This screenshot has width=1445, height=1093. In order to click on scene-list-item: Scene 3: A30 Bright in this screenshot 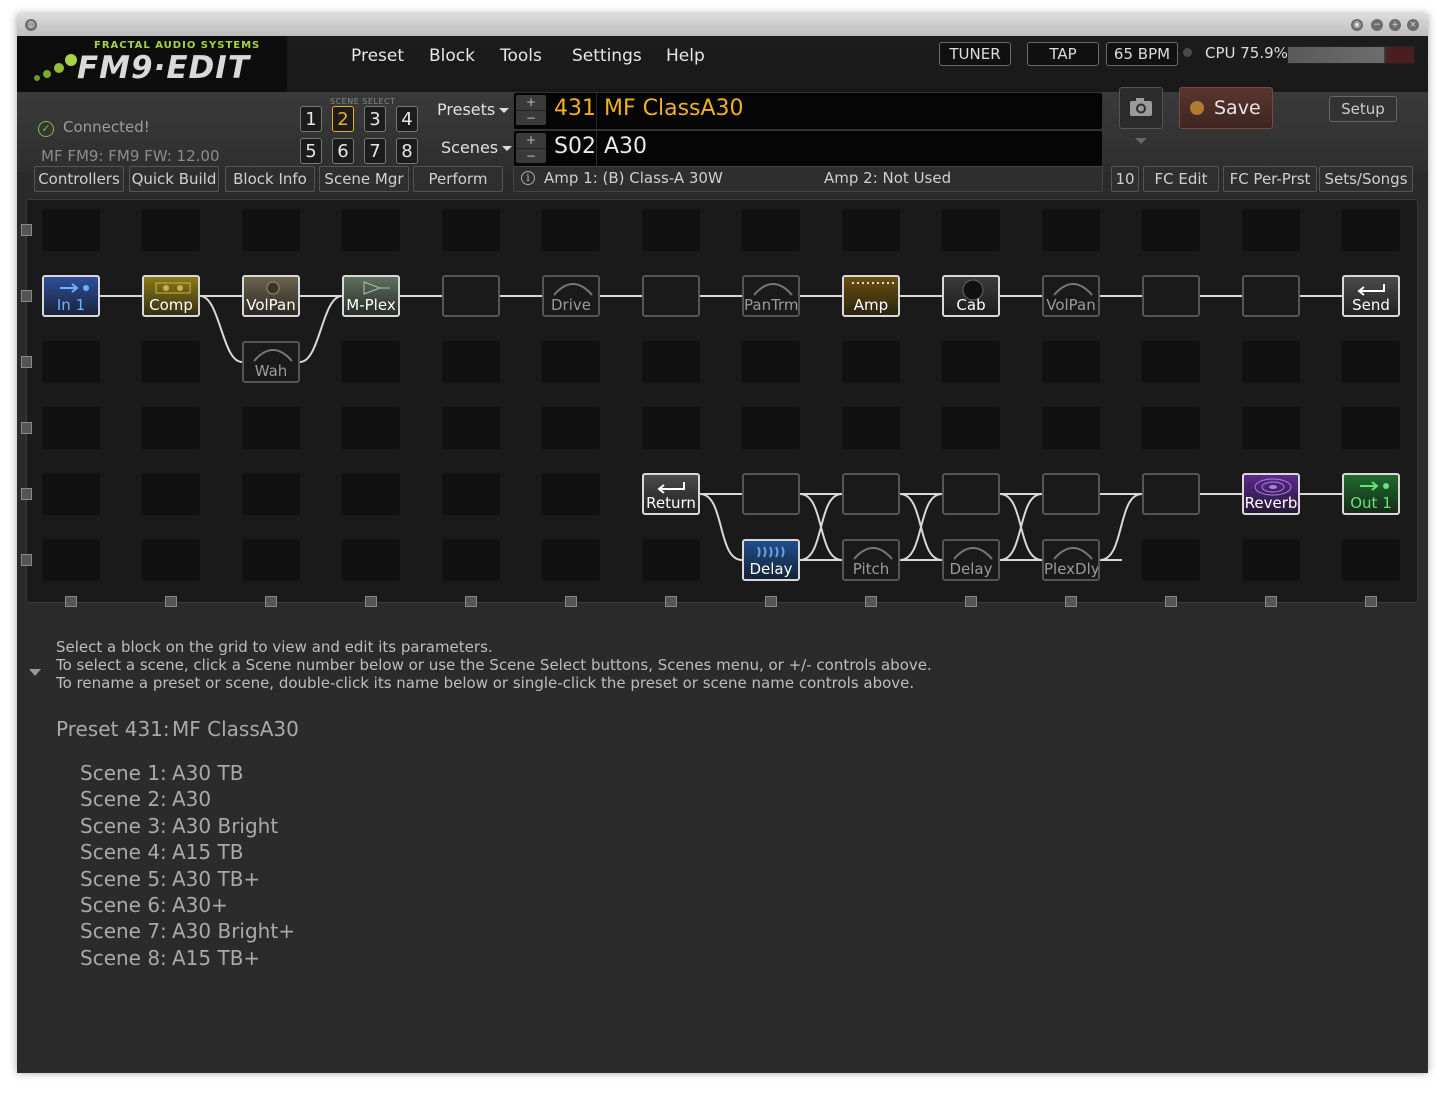, I will do `click(179, 826)`.